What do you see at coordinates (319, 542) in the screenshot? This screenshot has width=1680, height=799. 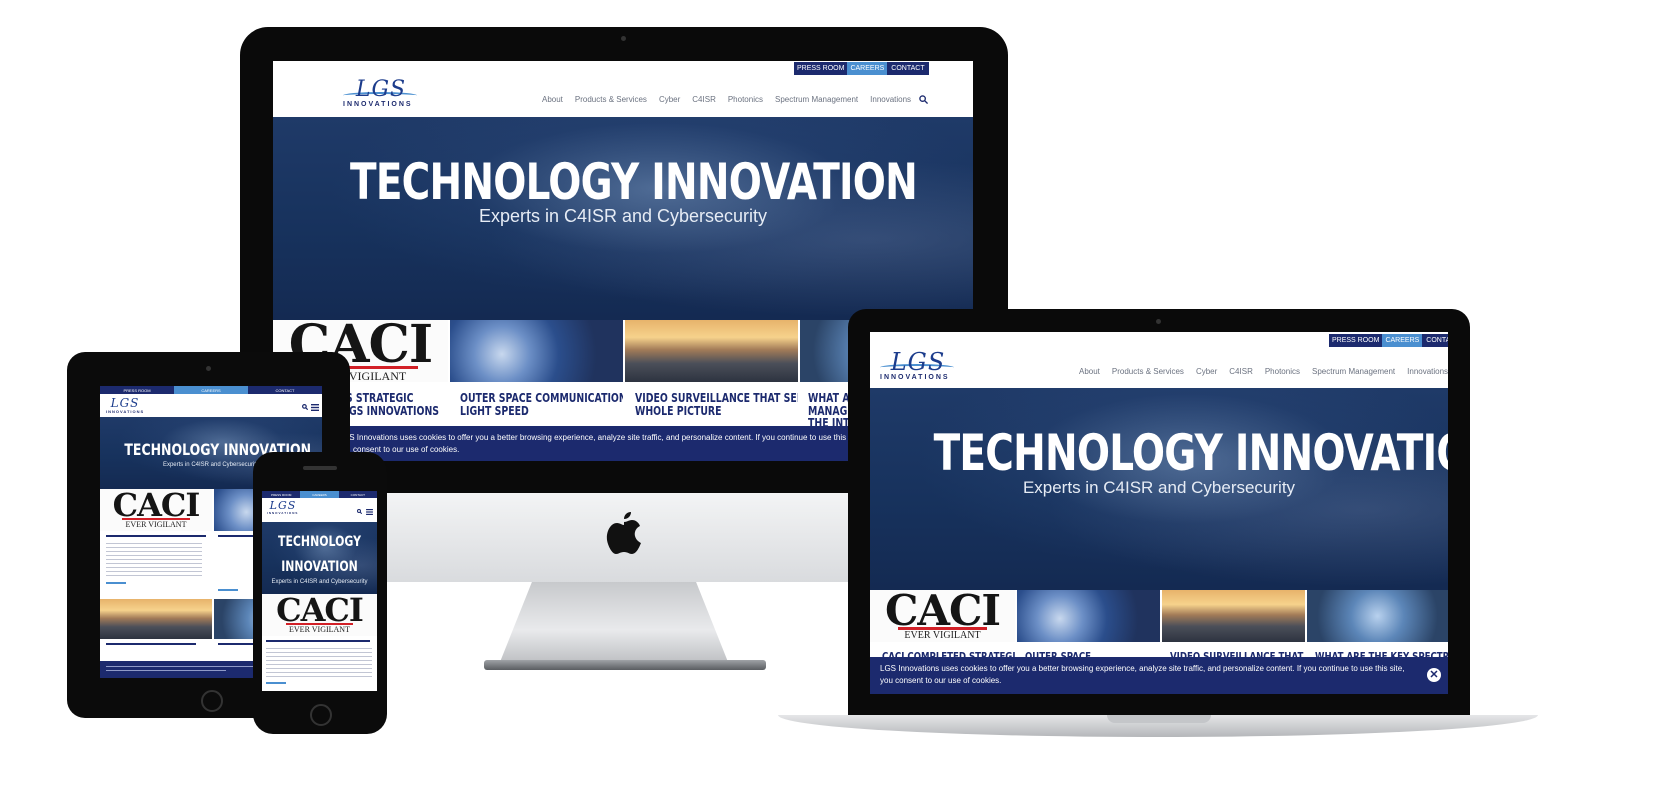 I see `hero-title-line1: TECHNOLOGY` at bounding box center [319, 542].